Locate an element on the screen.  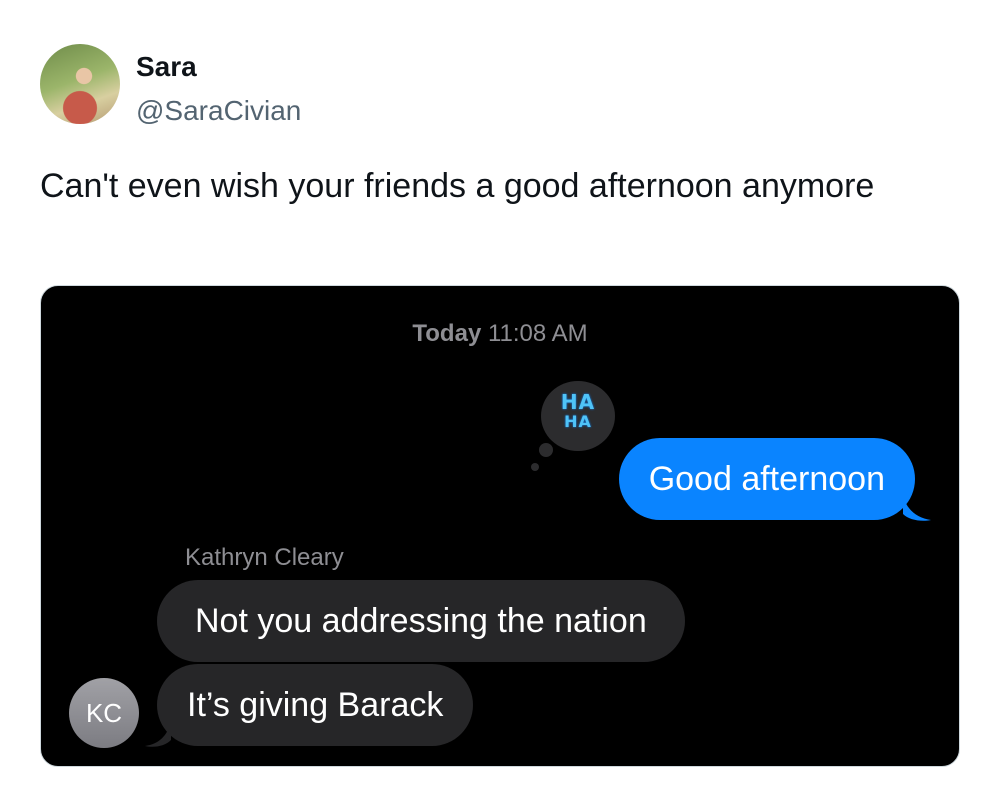
haha-line-2: HA is located at coordinates (578, 421).